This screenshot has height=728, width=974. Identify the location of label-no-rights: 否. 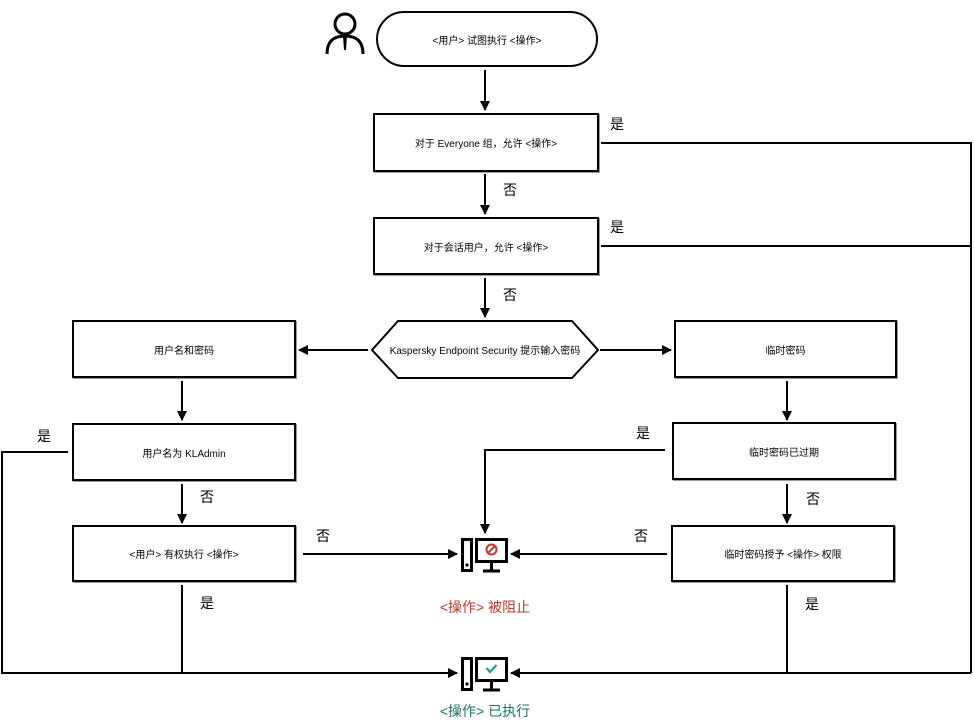
(323, 536).